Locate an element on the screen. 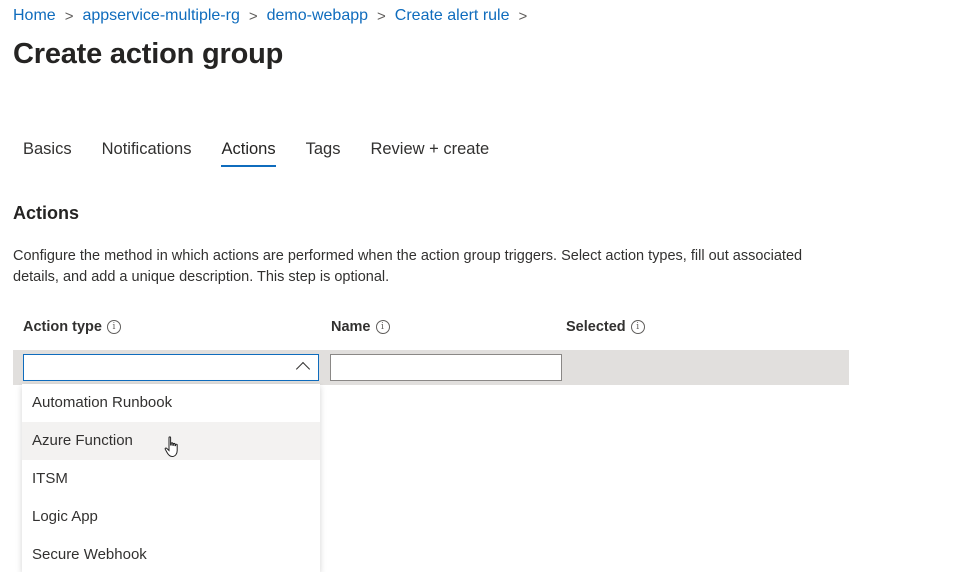  column-header-selected: Selected i is located at coordinates (605, 327).